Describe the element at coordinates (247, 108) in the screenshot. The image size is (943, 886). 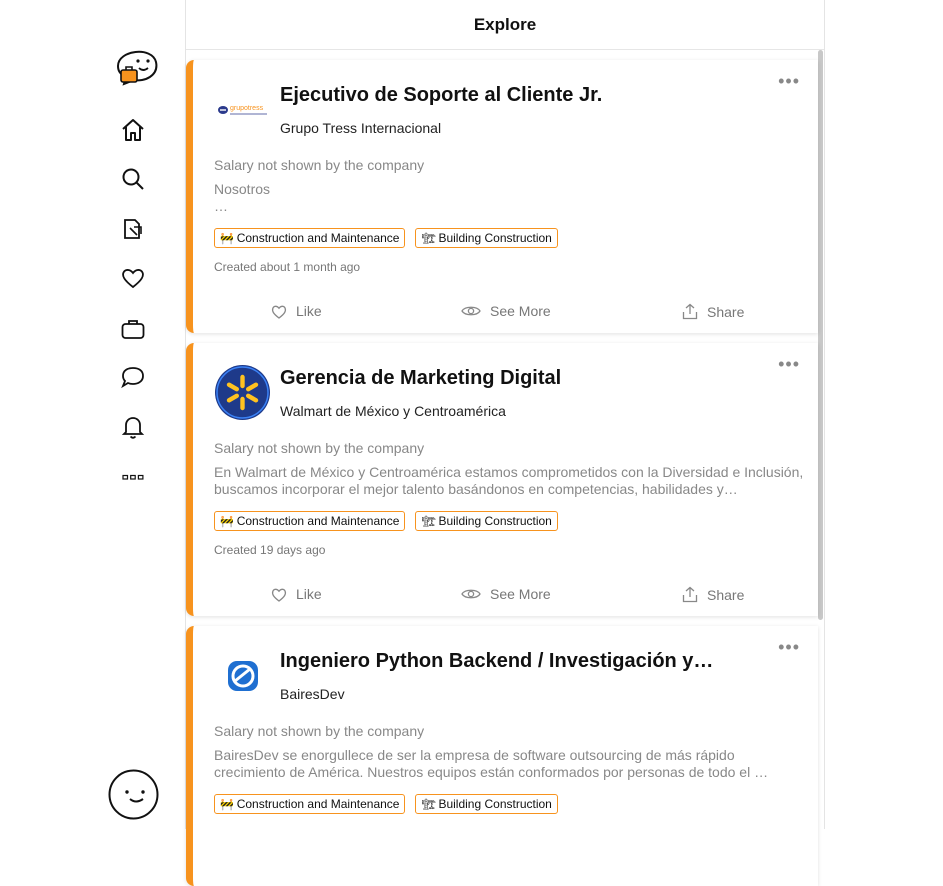
I see `company-logo-text: grupotress` at that location.